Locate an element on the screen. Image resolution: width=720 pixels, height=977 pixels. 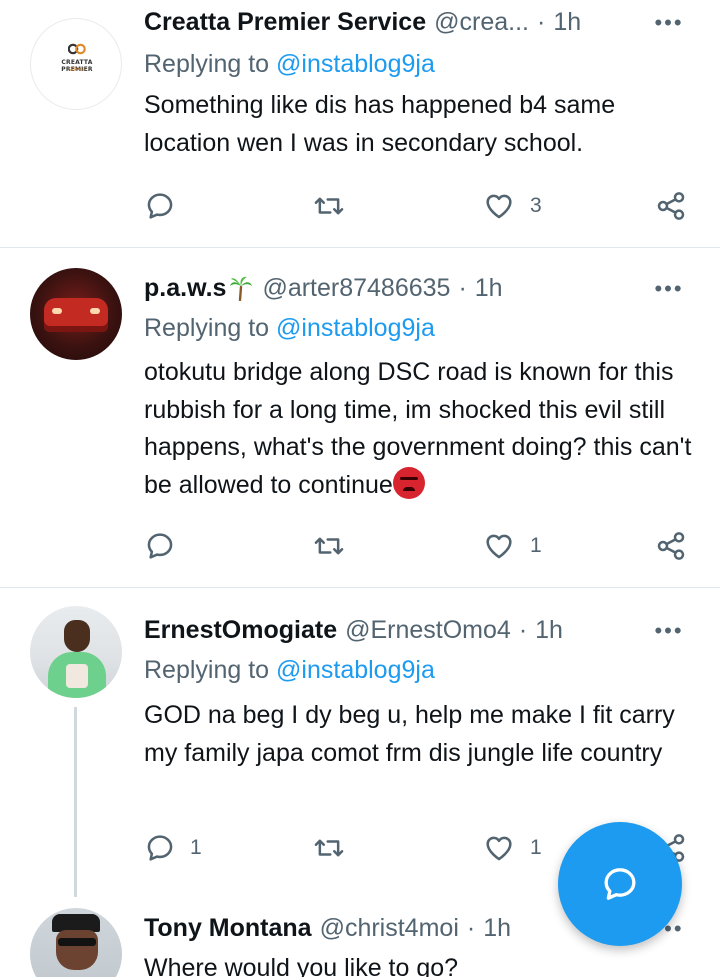
reply-button: 1 is located at coordinates (173, 848).